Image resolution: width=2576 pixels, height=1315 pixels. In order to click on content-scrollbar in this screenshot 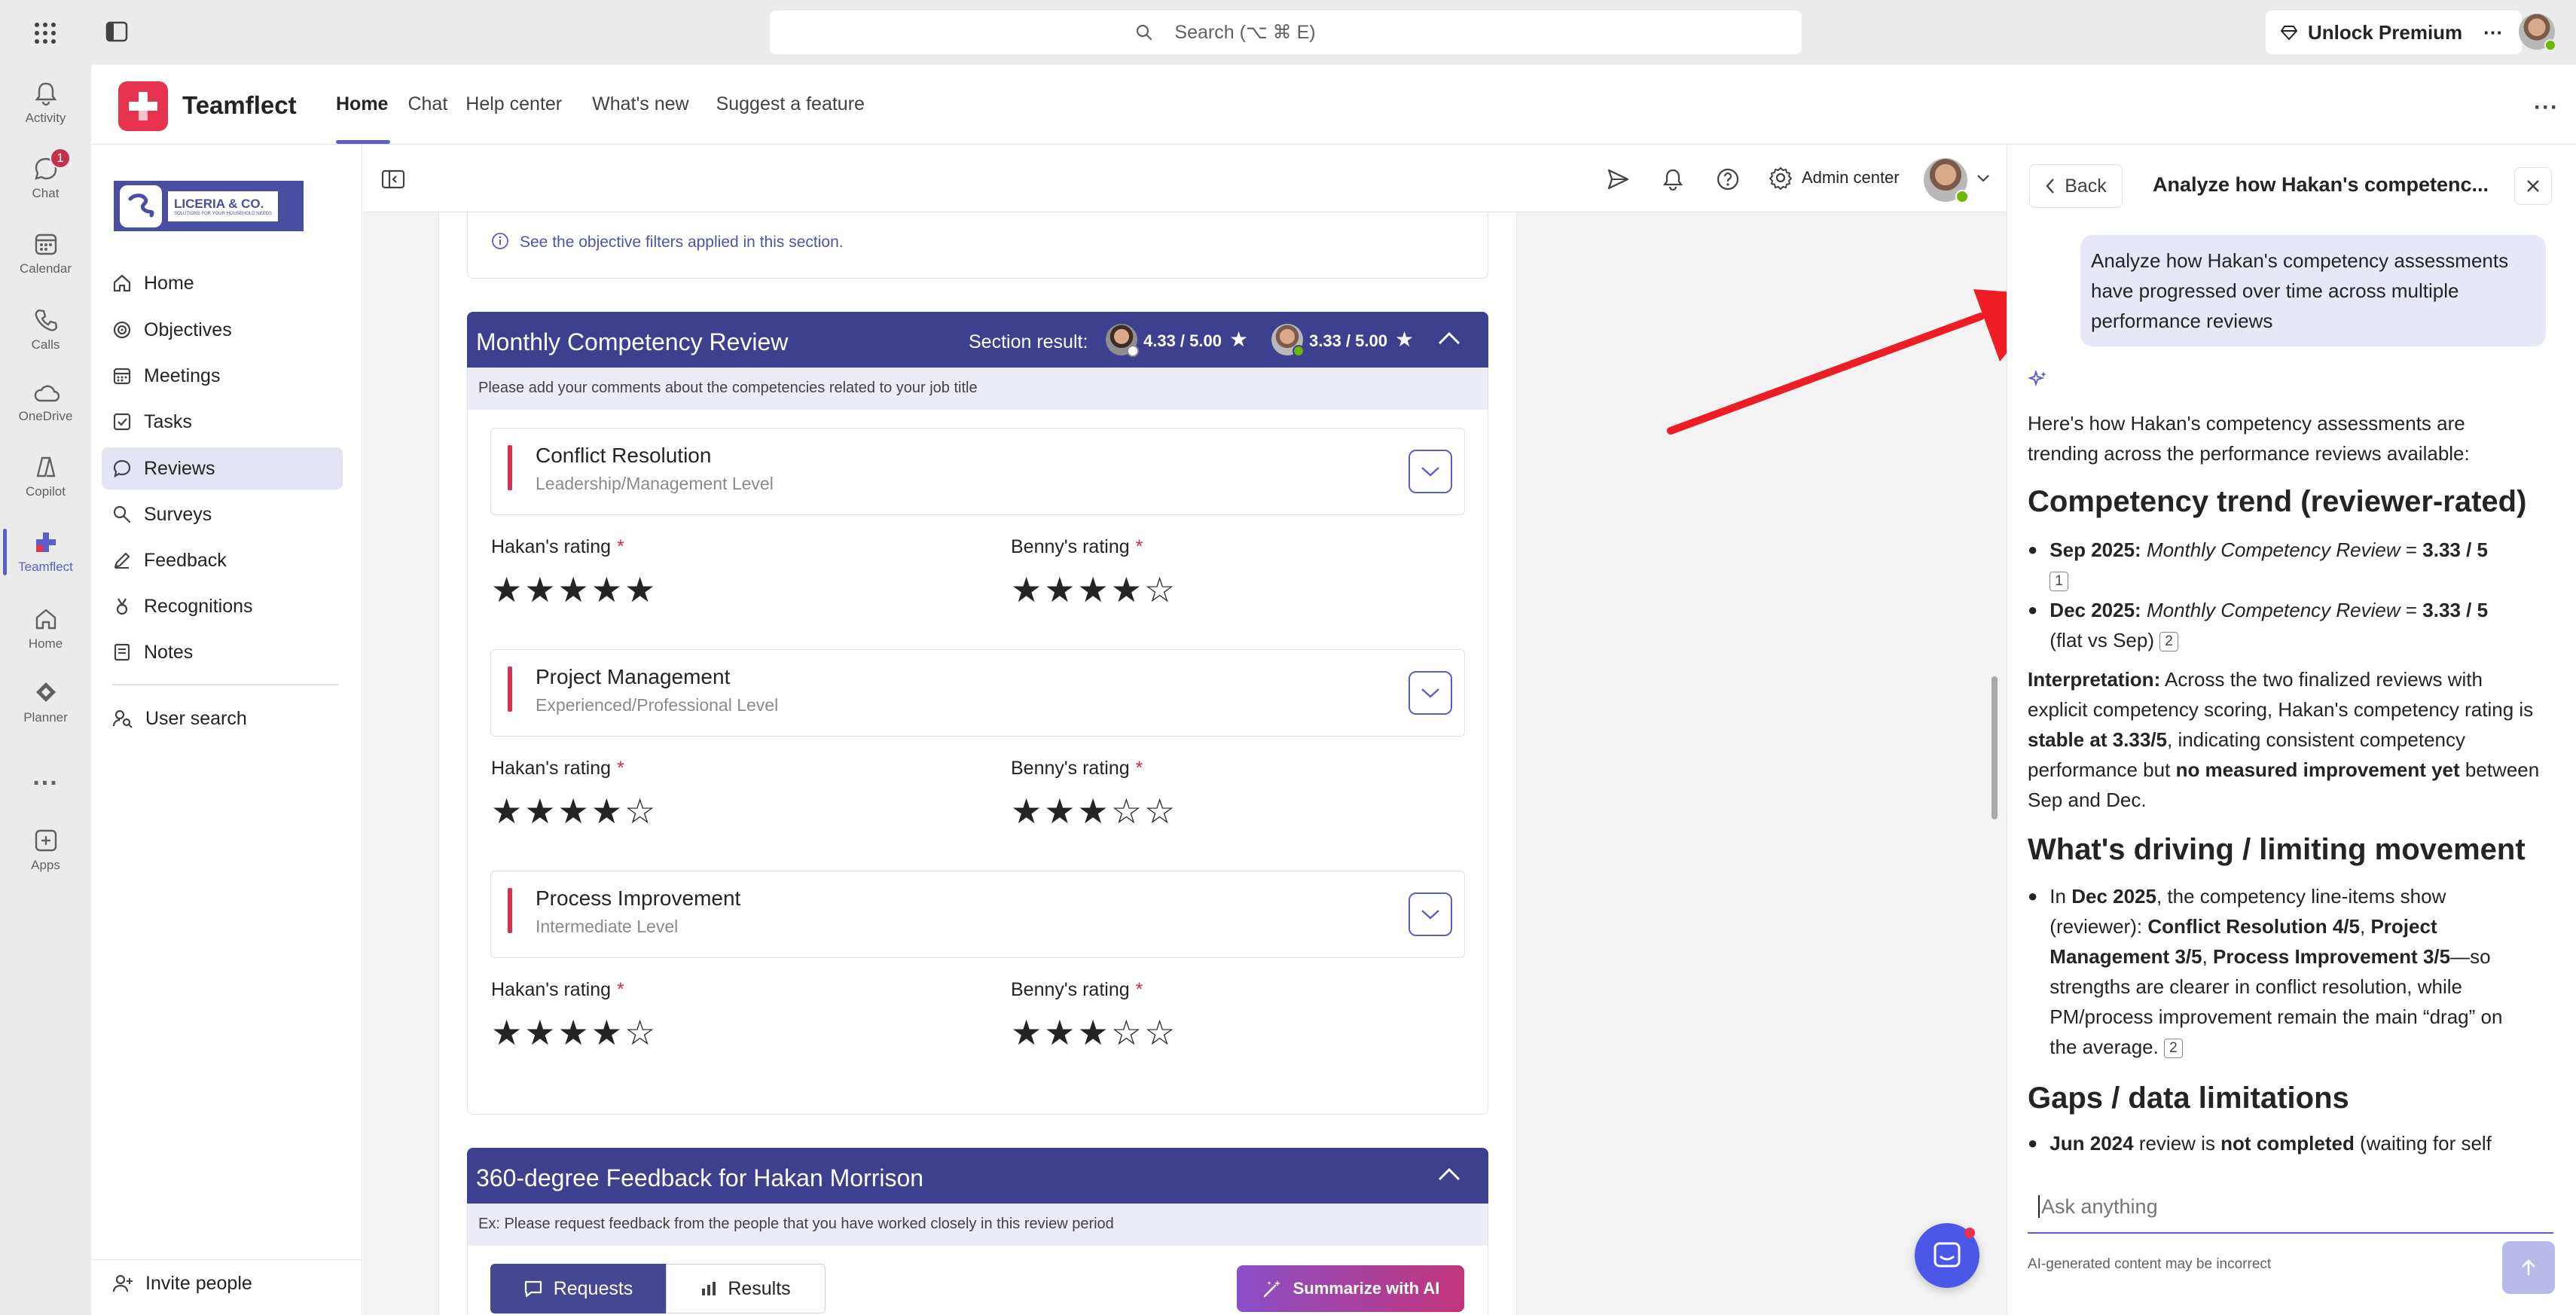, I will do `click(1995, 747)`.